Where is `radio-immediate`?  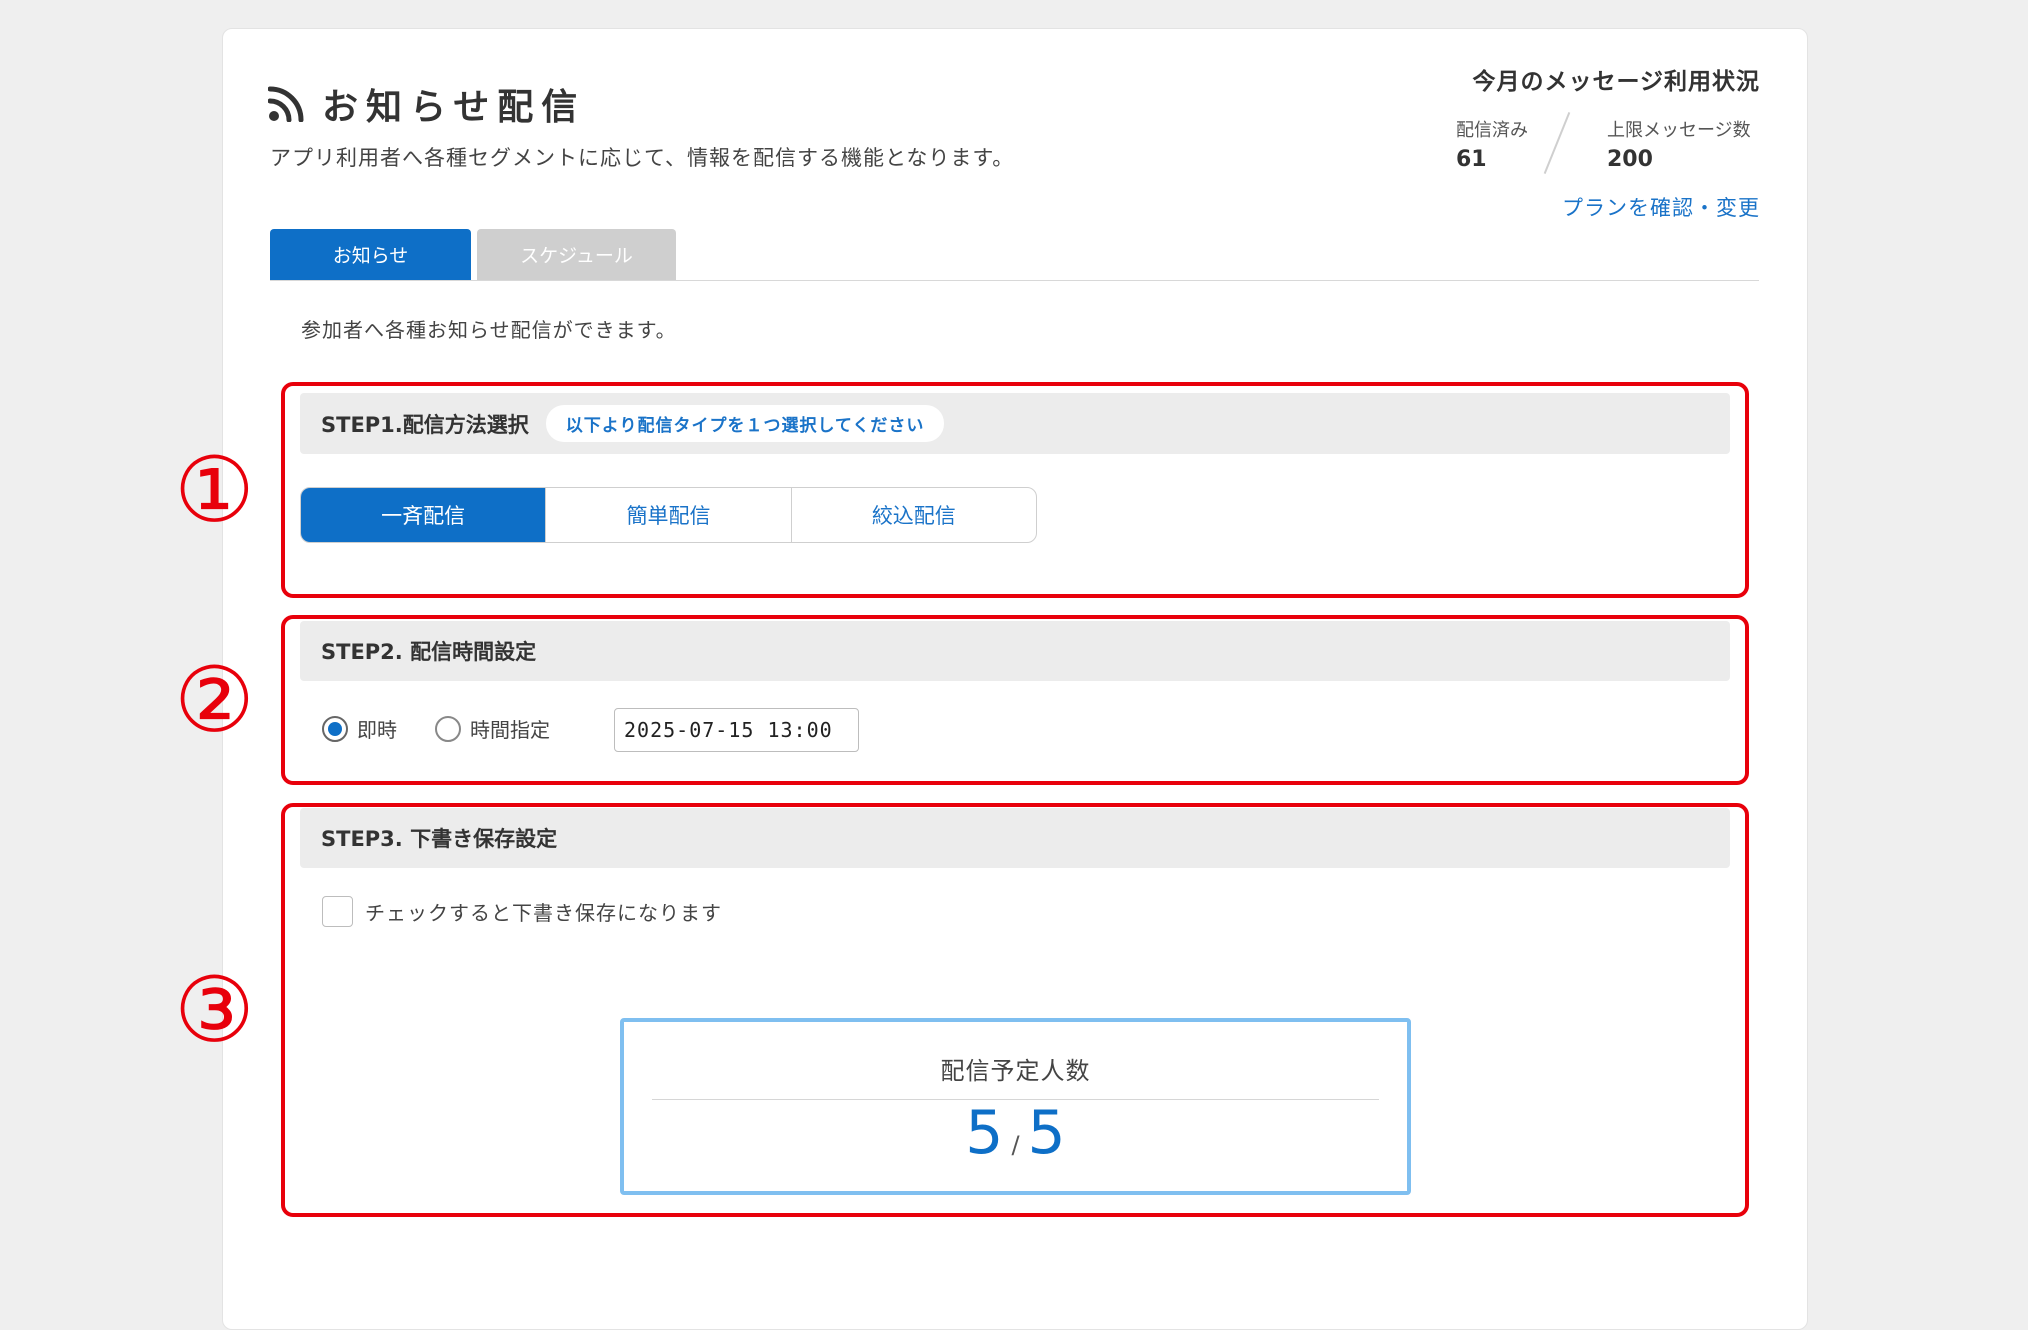
radio-immediate is located at coordinates (335, 728).